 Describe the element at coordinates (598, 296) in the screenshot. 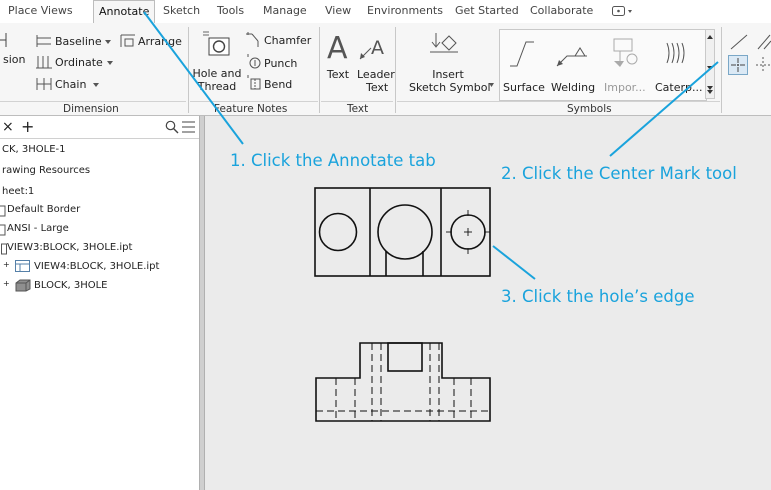

I see `callout-step-3: 3. Click the hole’s edge` at that location.